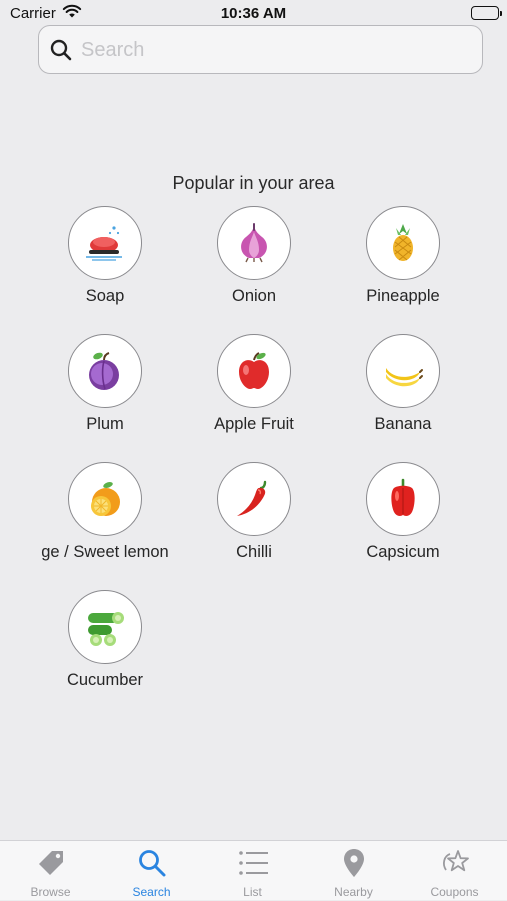  Describe the element at coordinates (455, 863) in the screenshot. I see `star-coupon-icon` at that location.